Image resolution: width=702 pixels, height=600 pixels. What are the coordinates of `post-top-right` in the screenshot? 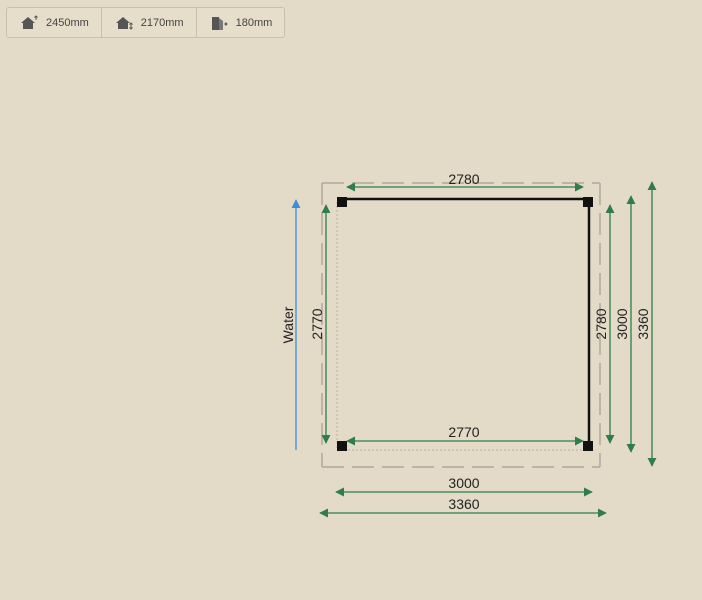 It's located at (588, 202).